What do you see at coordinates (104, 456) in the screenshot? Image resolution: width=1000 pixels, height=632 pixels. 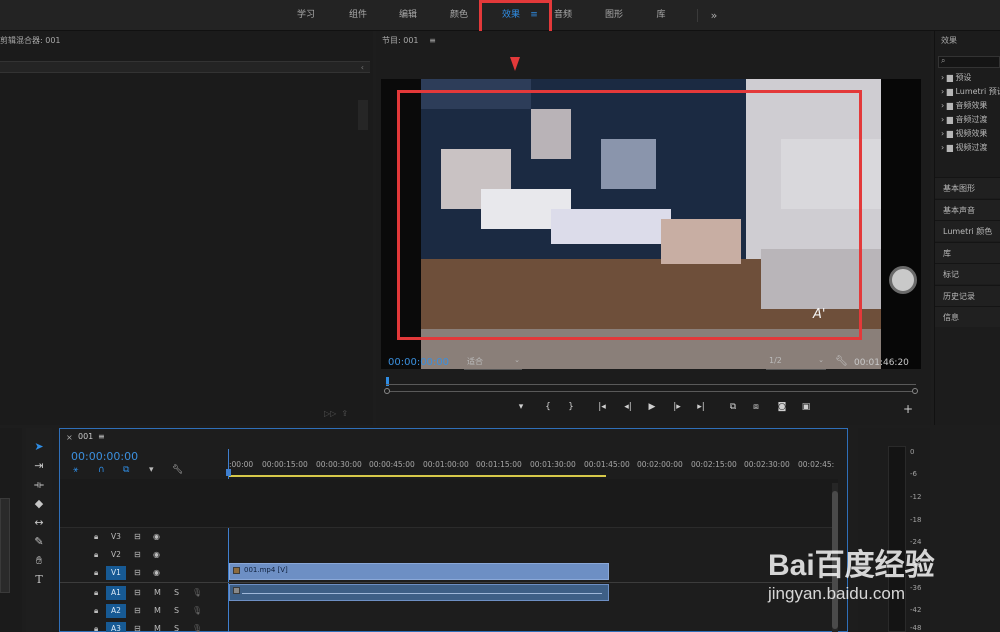 I see `timeline-timecode: 00:00:00:00` at bounding box center [104, 456].